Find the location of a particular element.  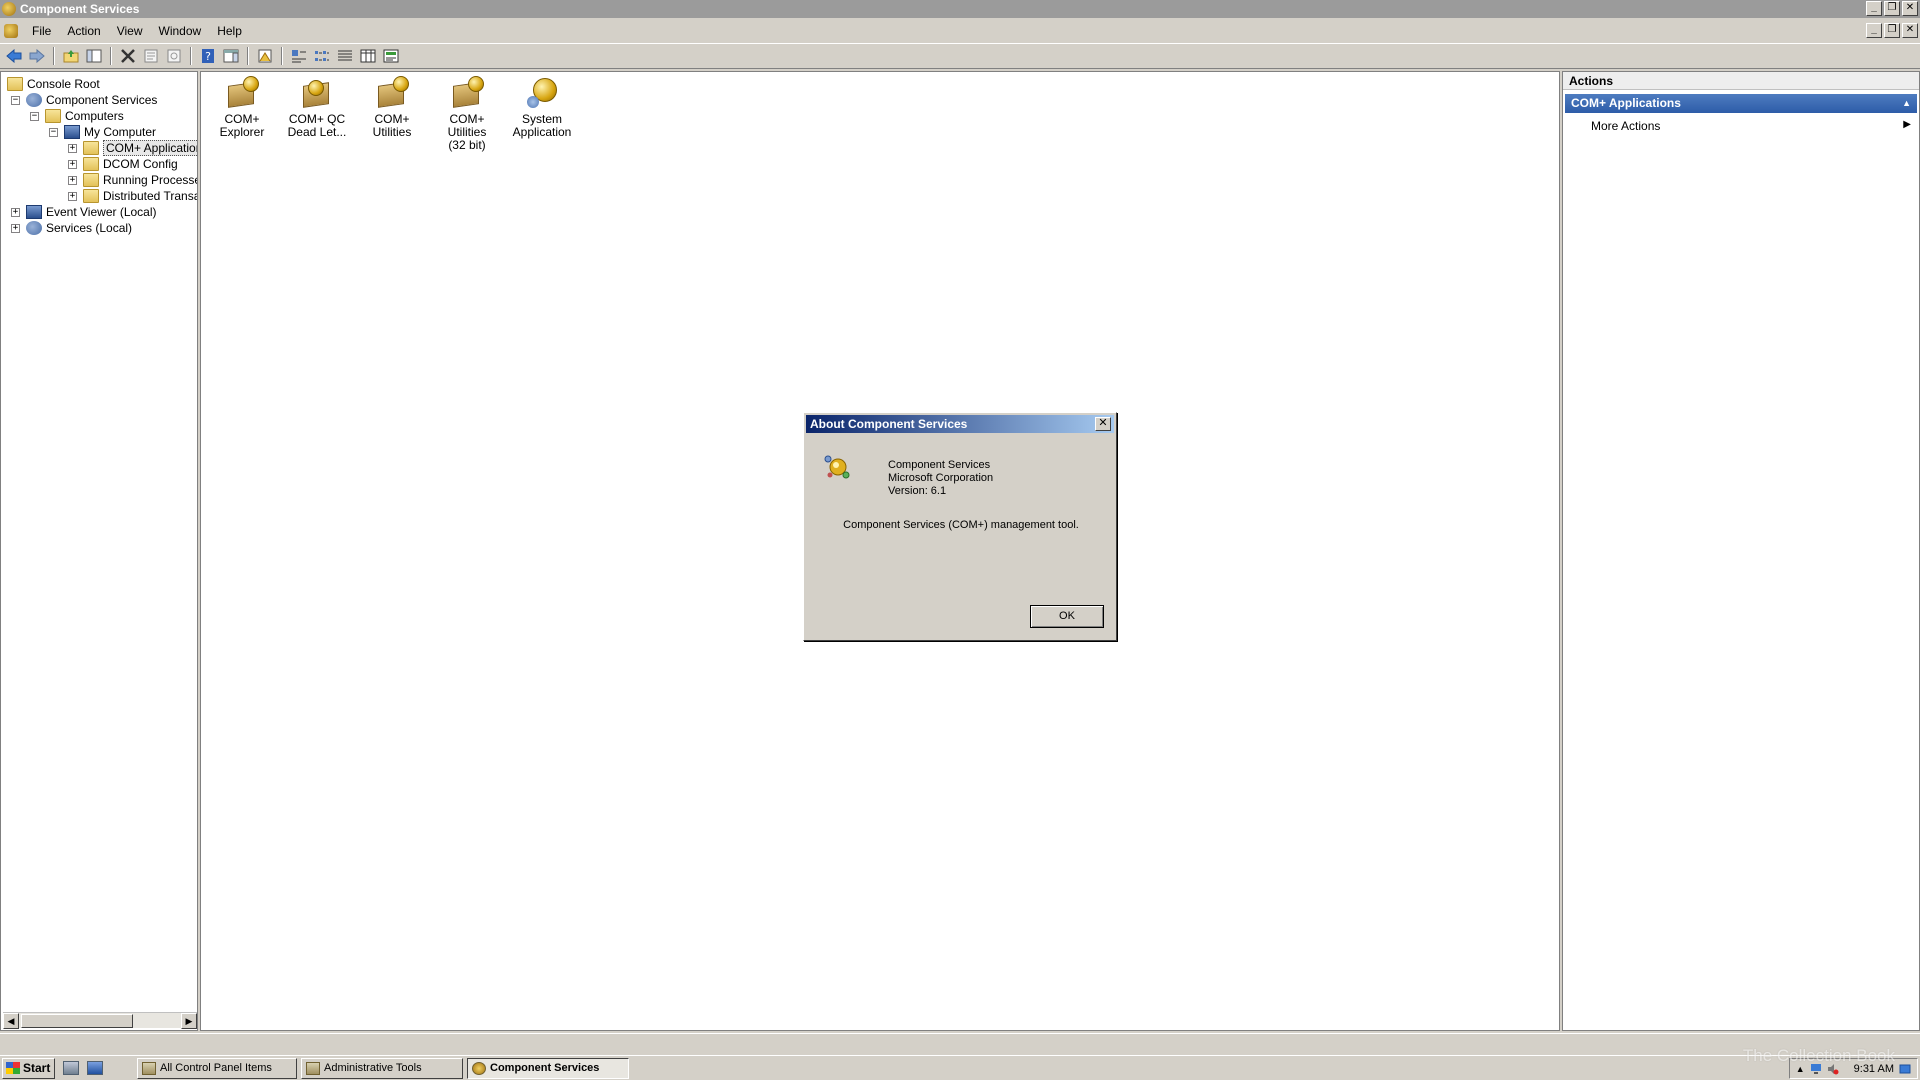

start-button: Start is located at coordinates (28, 1068).